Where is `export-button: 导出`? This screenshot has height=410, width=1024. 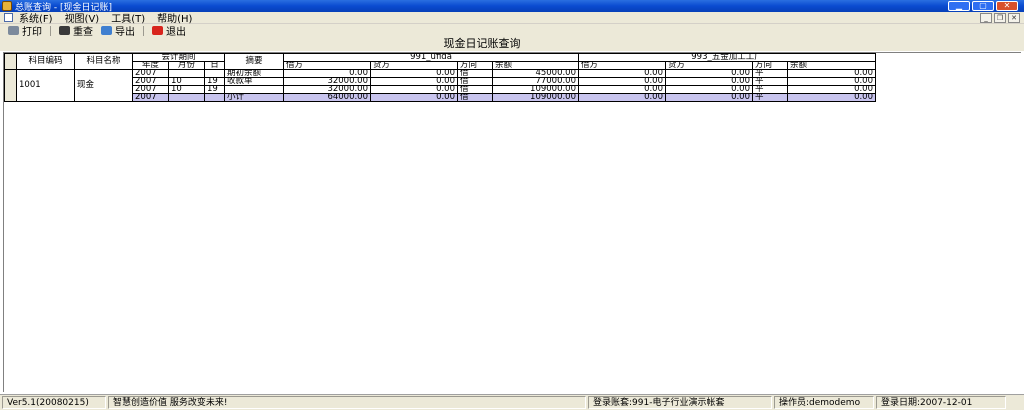 export-button: 导出 is located at coordinates (118, 30).